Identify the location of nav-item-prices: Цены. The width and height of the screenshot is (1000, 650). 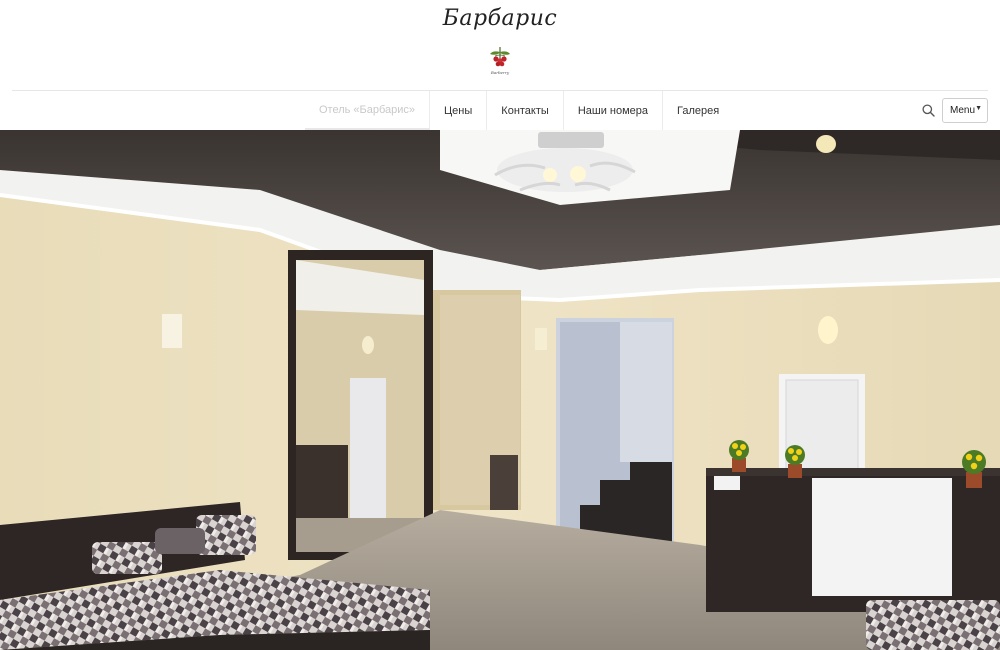
(459, 110).